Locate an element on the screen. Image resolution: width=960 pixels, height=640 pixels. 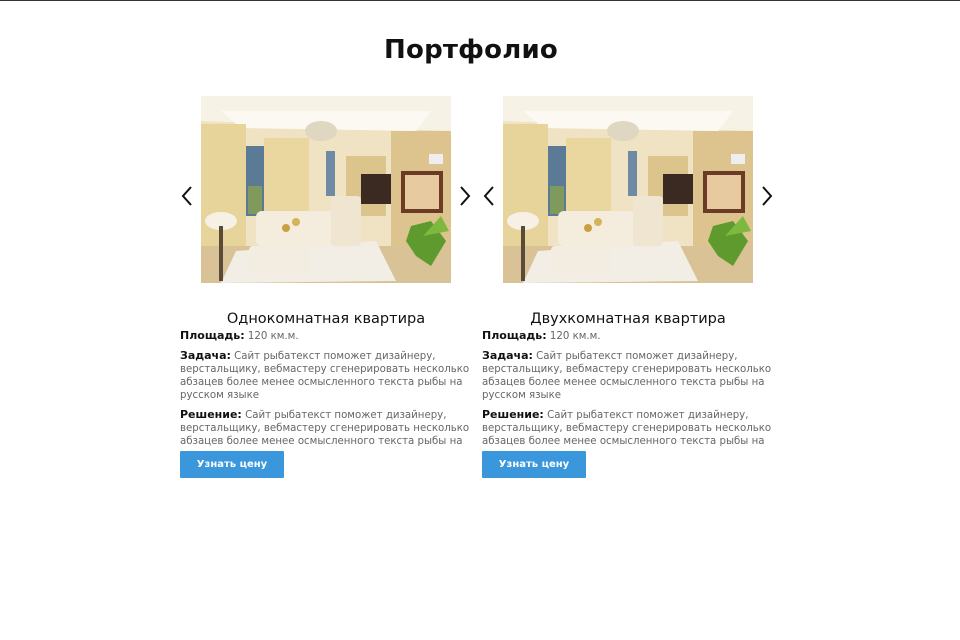
top-border-line is located at coordinates (480, 0).